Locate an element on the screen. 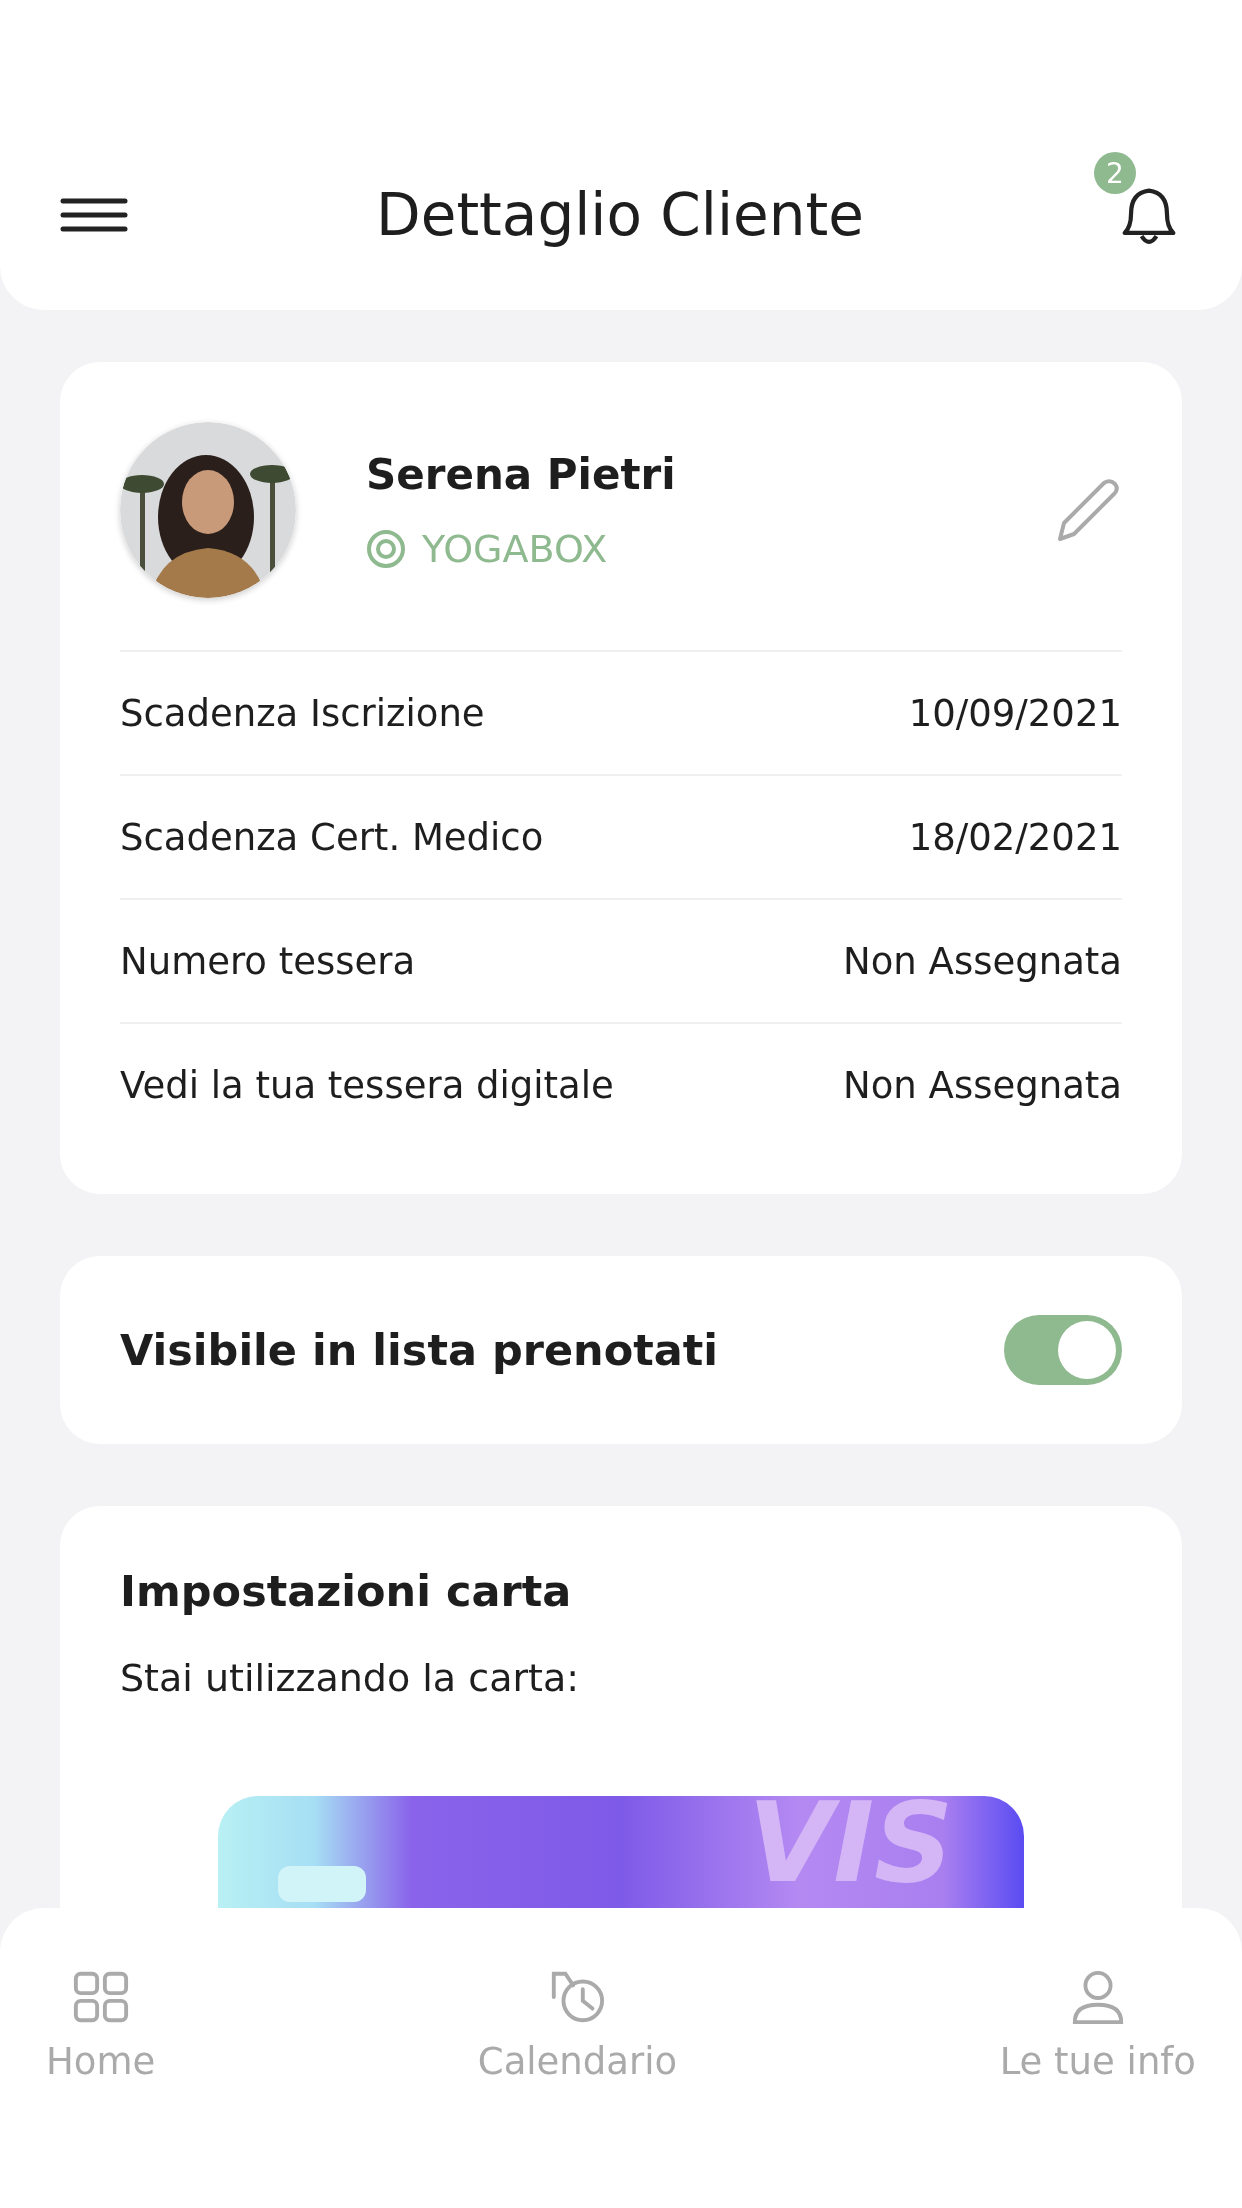 The width and height of the screenshot is (1242, 2208). section-title: Impostazioni carta is located at coordinates (346, 1591).